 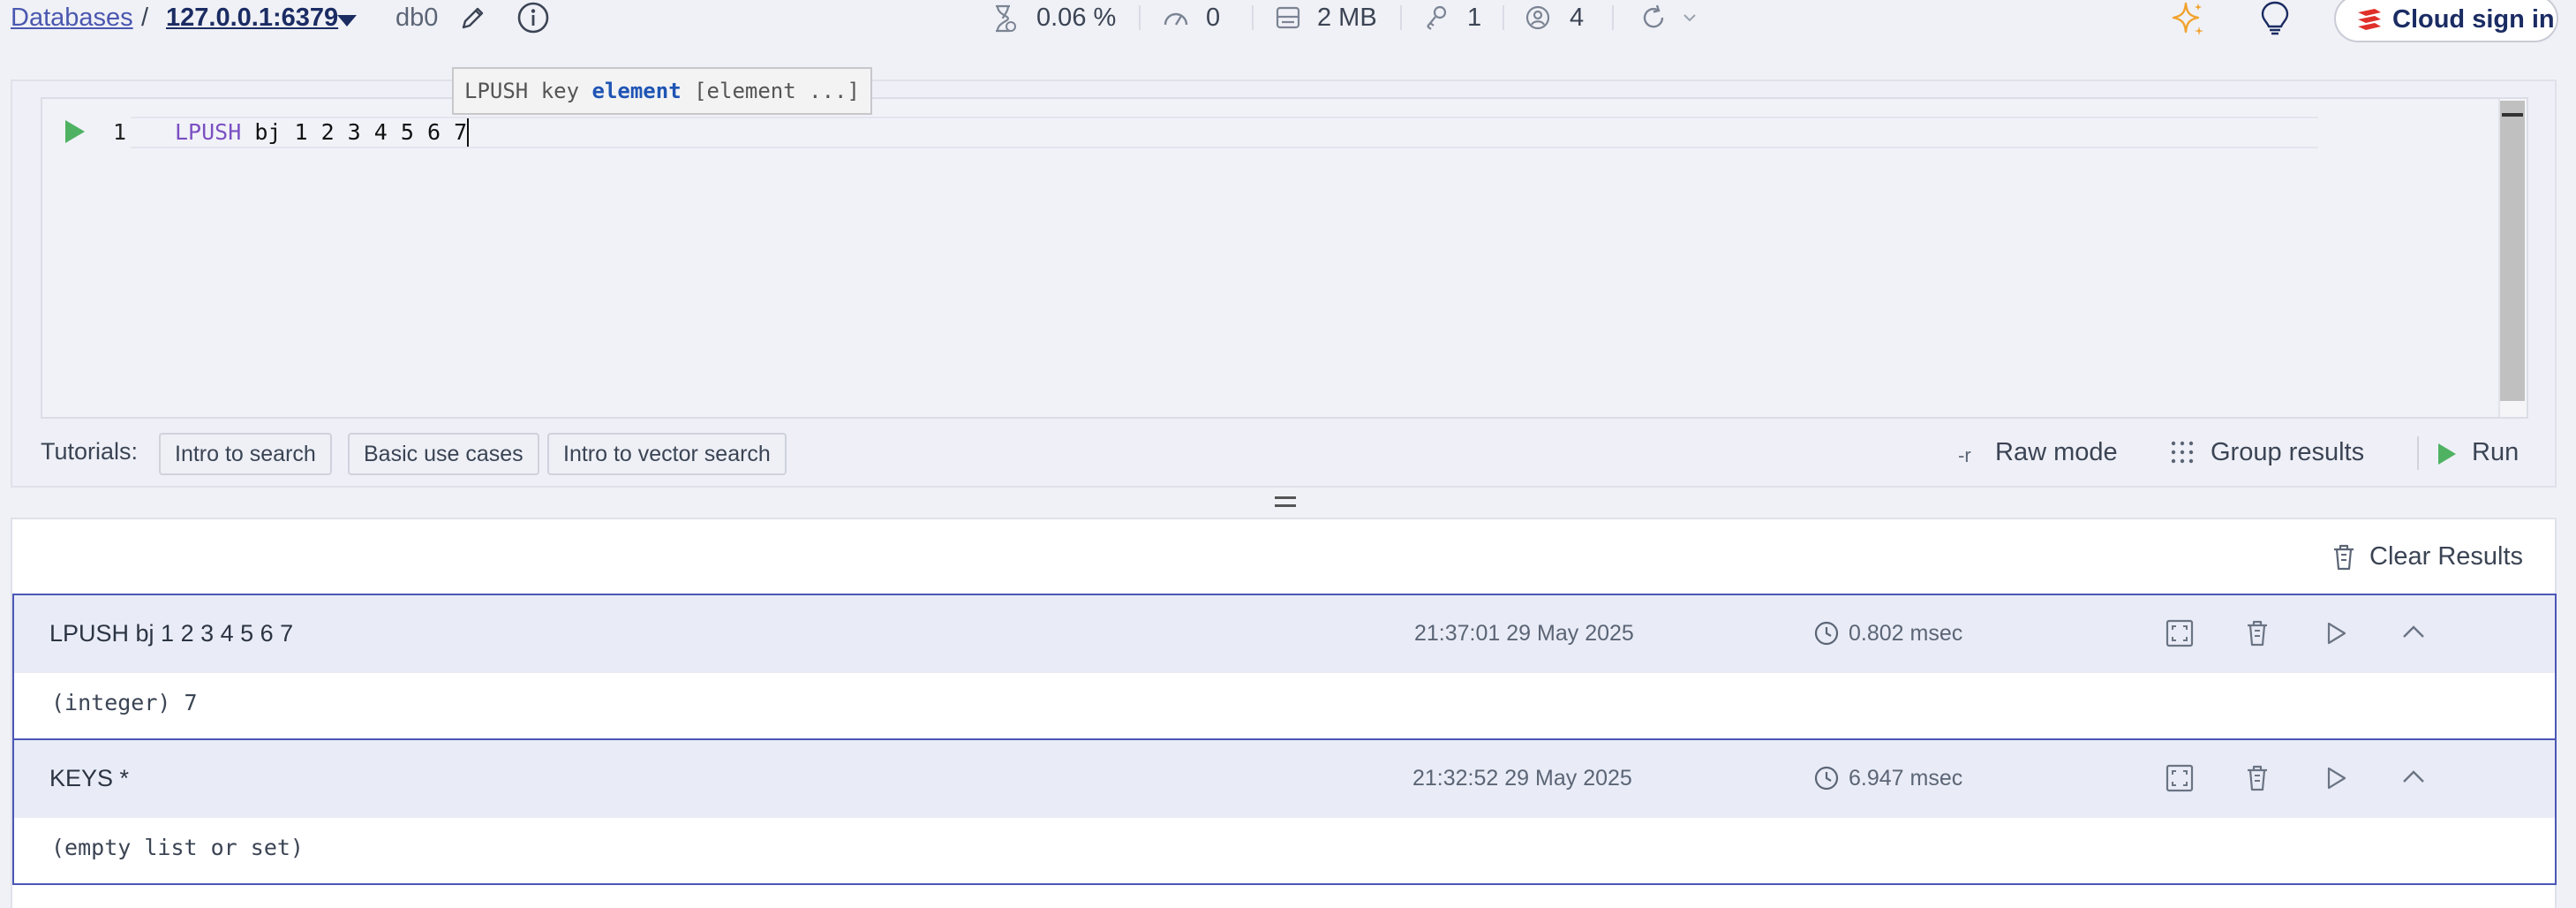 I want to click on memory-usage: 2 MB, so click(x=1347, y=18).